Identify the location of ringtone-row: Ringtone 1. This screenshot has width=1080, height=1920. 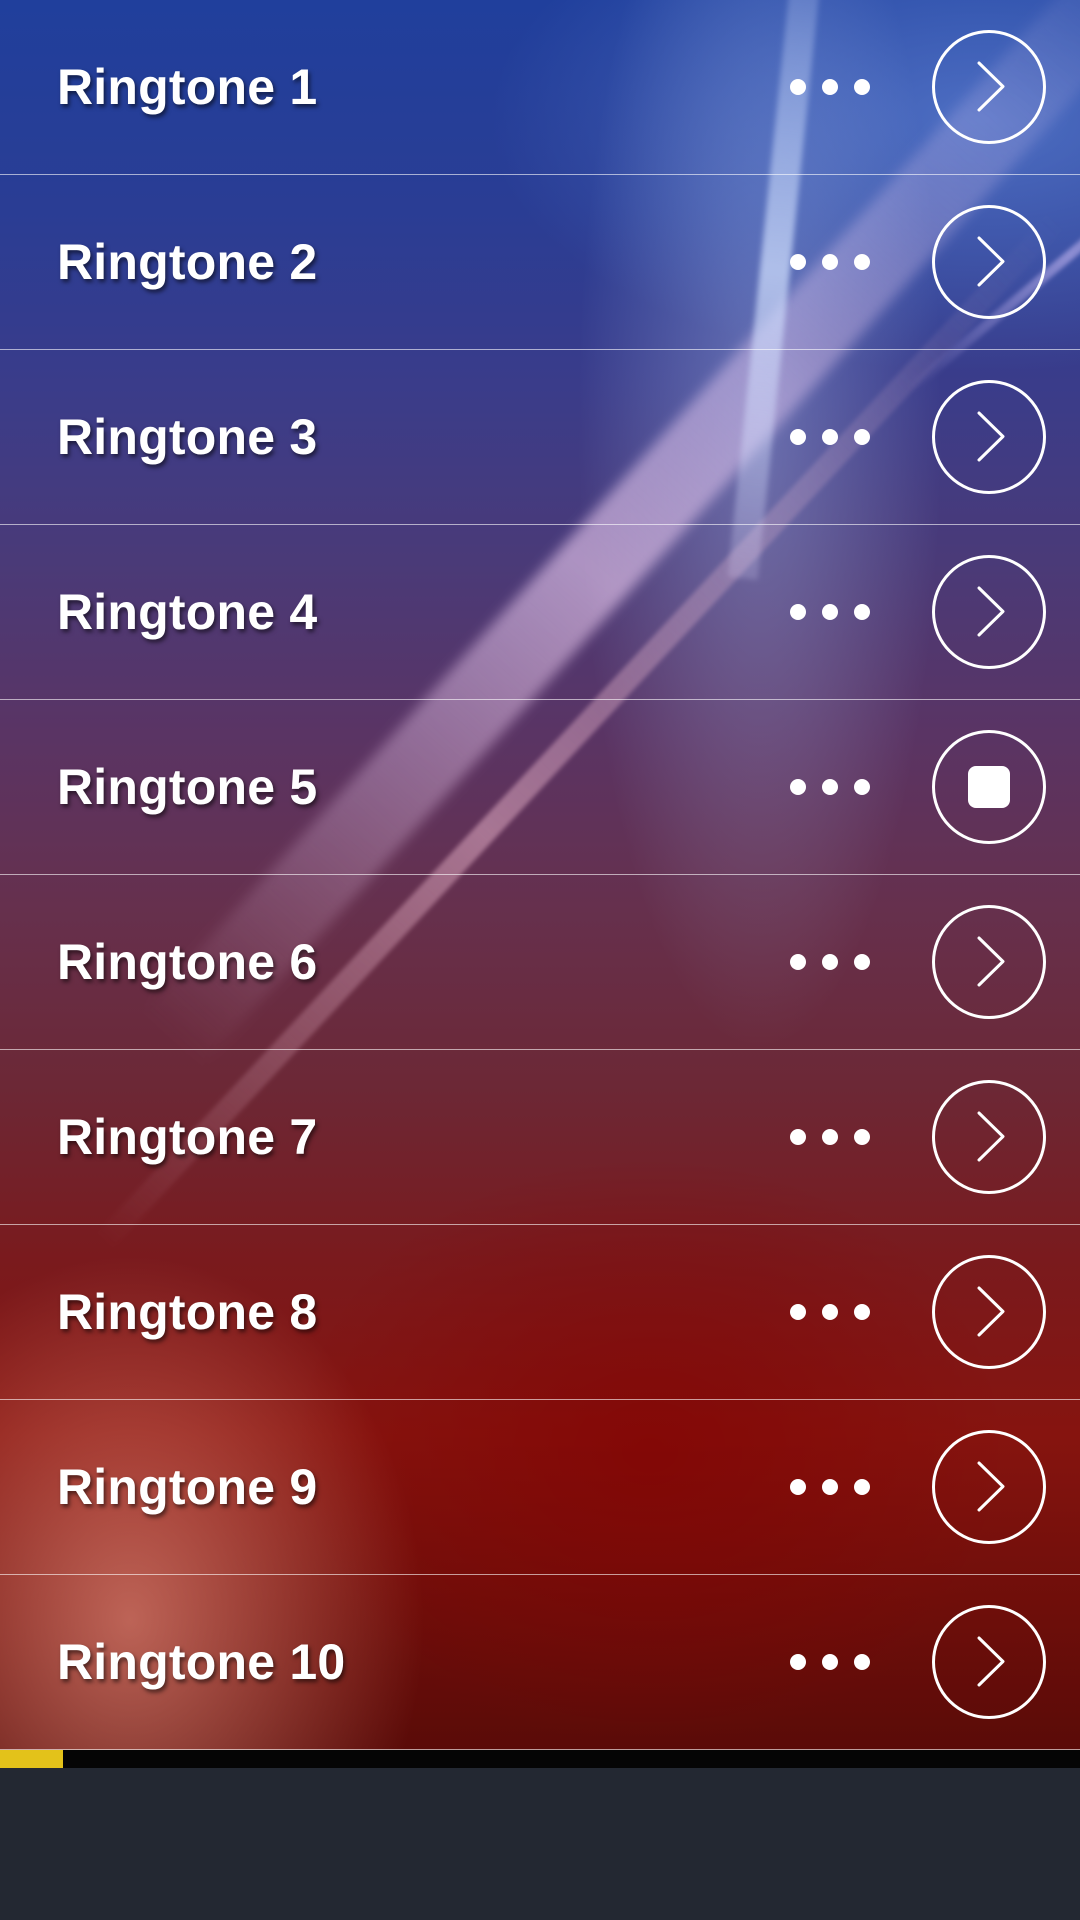
(540, 87).